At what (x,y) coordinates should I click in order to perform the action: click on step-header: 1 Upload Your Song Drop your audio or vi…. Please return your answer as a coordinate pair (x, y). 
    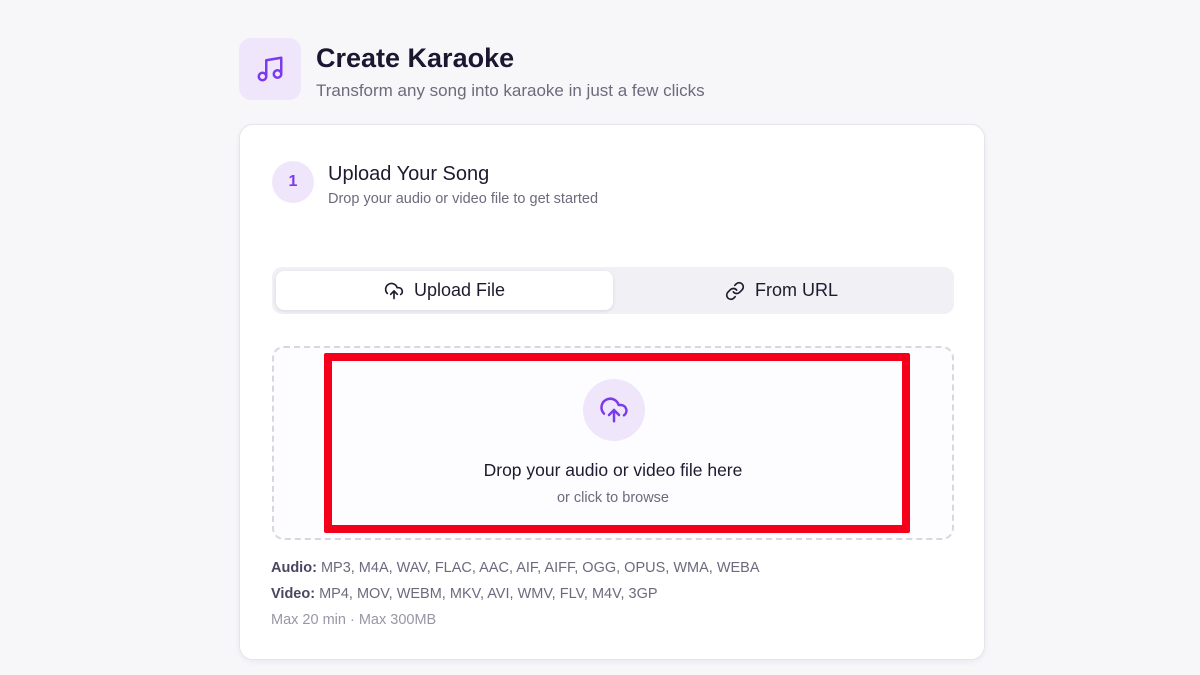
    Looking at the image, I should click on (435, 184).